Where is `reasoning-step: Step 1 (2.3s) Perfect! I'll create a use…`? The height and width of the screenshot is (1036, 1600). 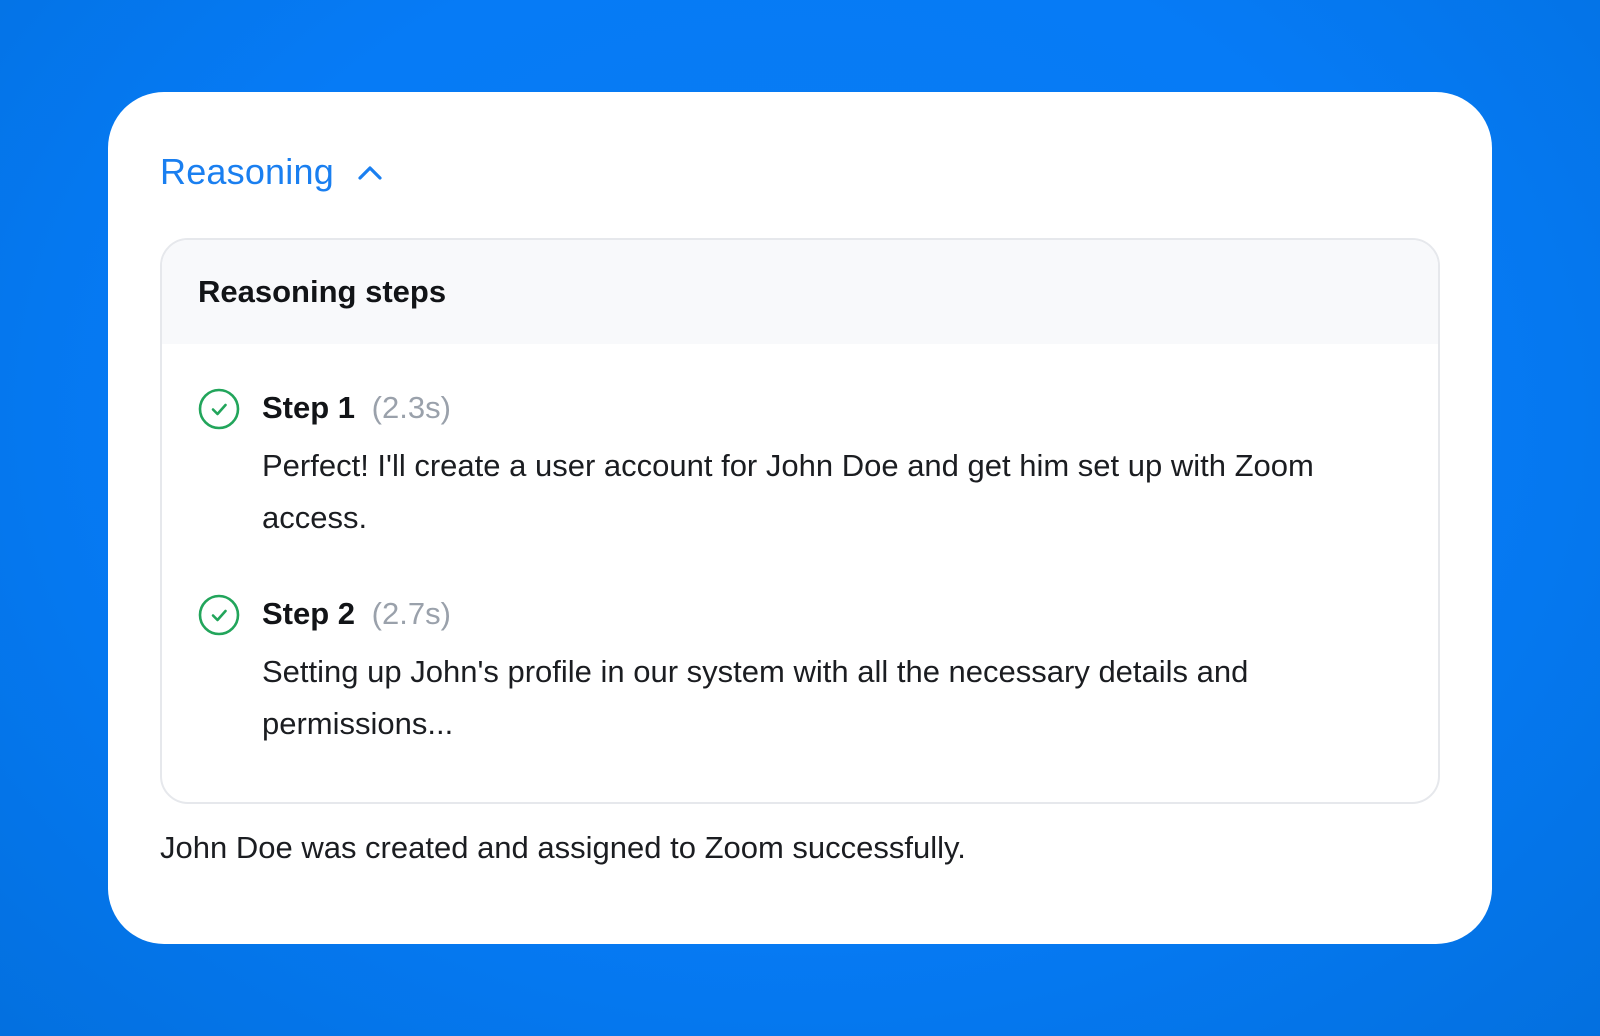 reasoning-step: Step 1 (2.3s) Perfect! I'll create a use… is located at coordinates (800, 465).